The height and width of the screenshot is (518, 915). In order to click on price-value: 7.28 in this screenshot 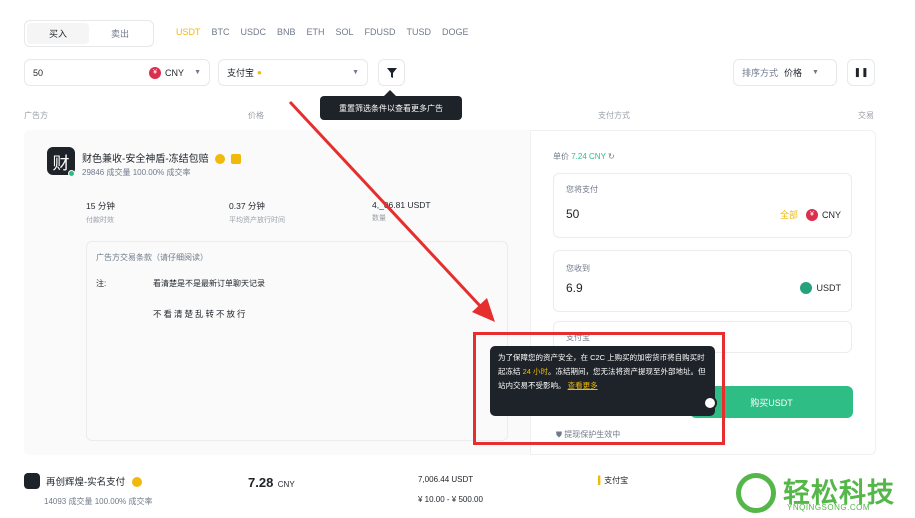, I will do `click(261, 482)`.